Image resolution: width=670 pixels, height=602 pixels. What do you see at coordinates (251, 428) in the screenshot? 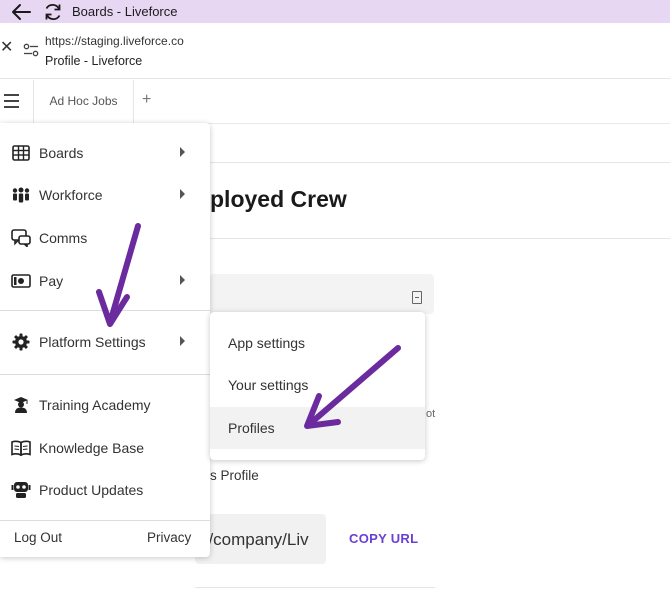
I see `submenu-item-label: Profiles` at bounding box center [251, 428].